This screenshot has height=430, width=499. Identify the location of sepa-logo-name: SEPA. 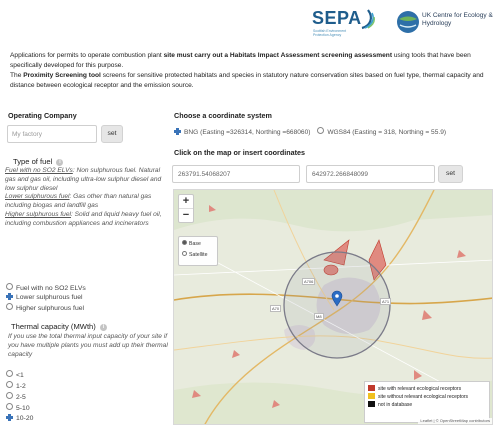
(337, 18).